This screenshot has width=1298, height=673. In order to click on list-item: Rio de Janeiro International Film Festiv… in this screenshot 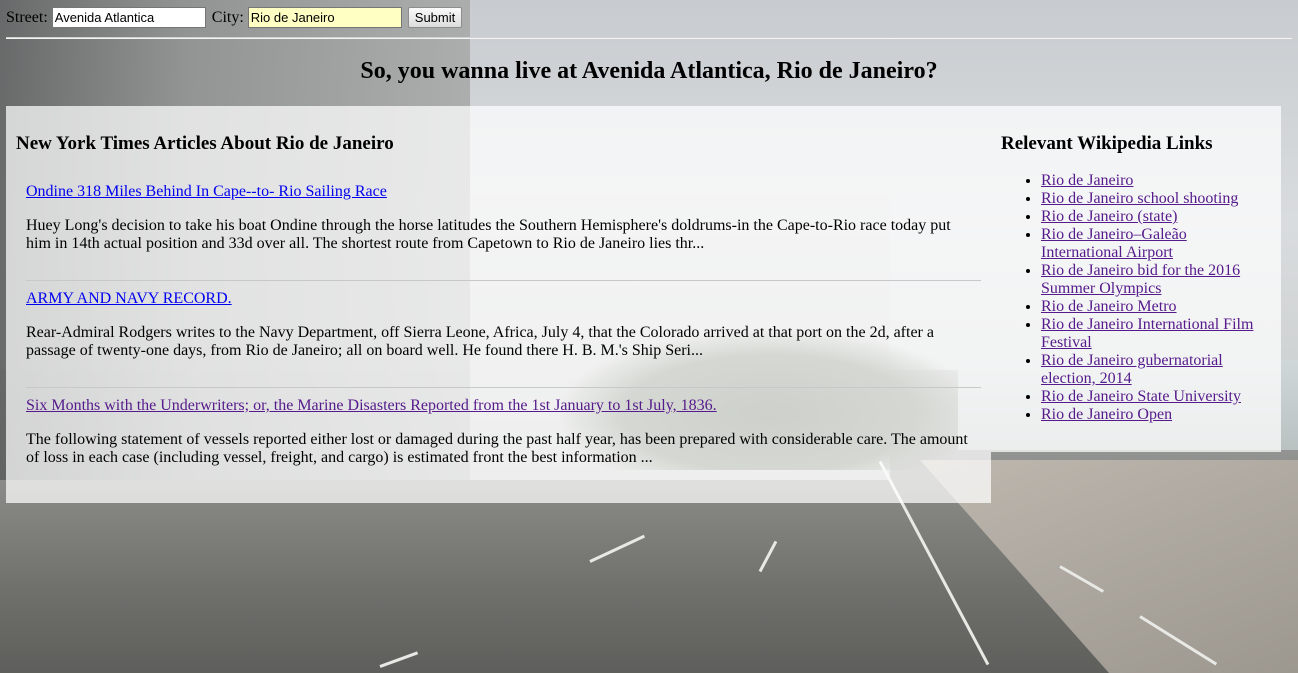, I will do `click(1156, 334)`.